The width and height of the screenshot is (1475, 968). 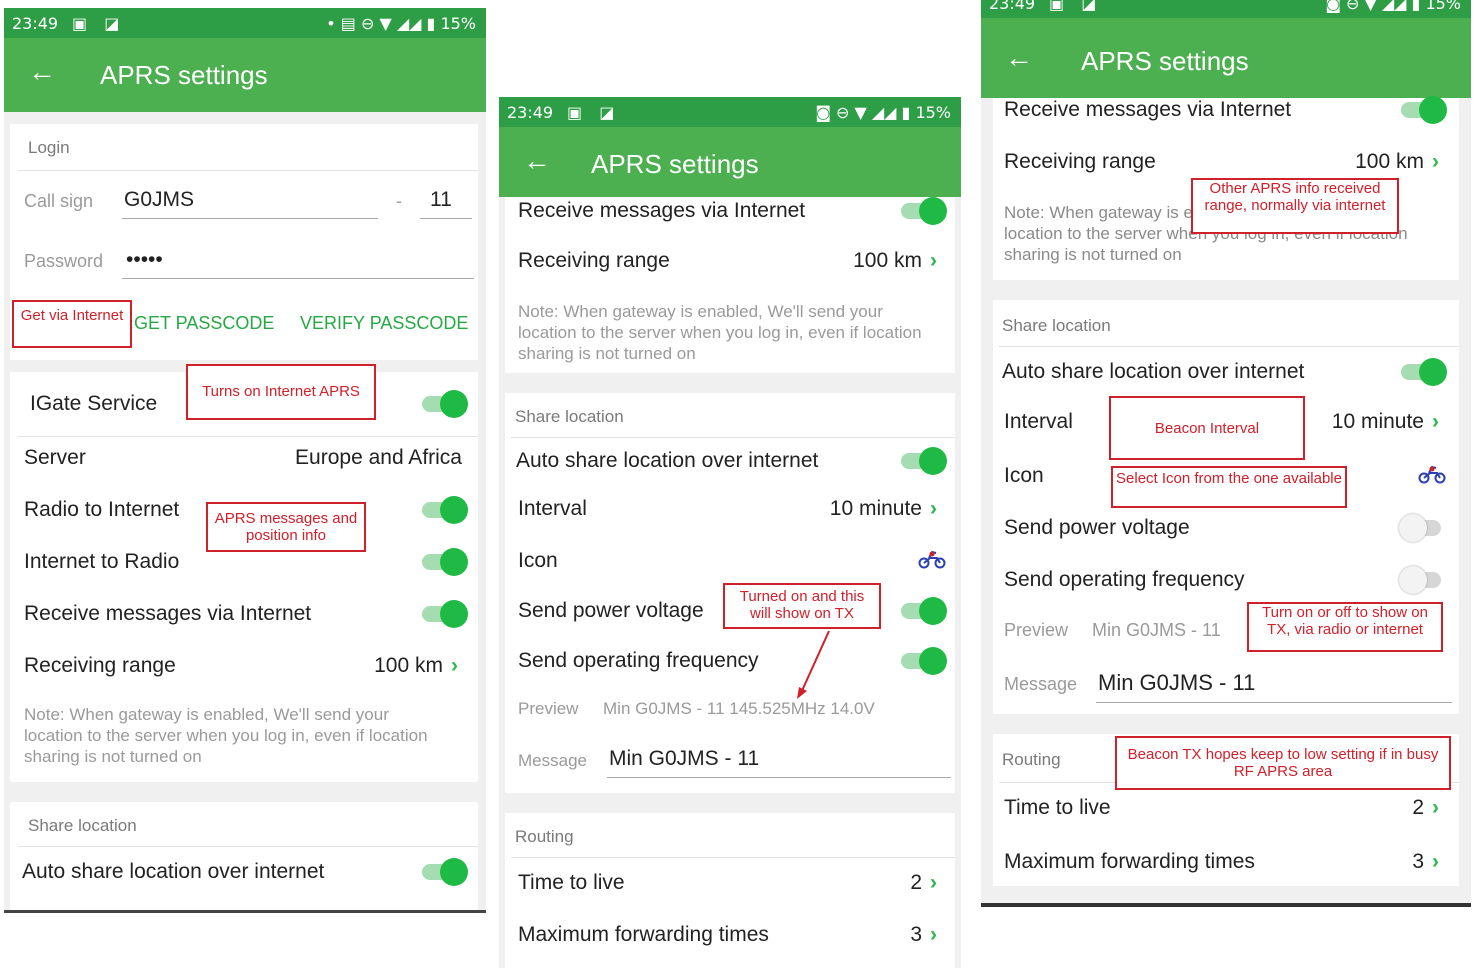 What do you see at coordinates (916, 882) in the screenshot?
I see `time-to-live-text: 2` at bounding box center [916, 882].